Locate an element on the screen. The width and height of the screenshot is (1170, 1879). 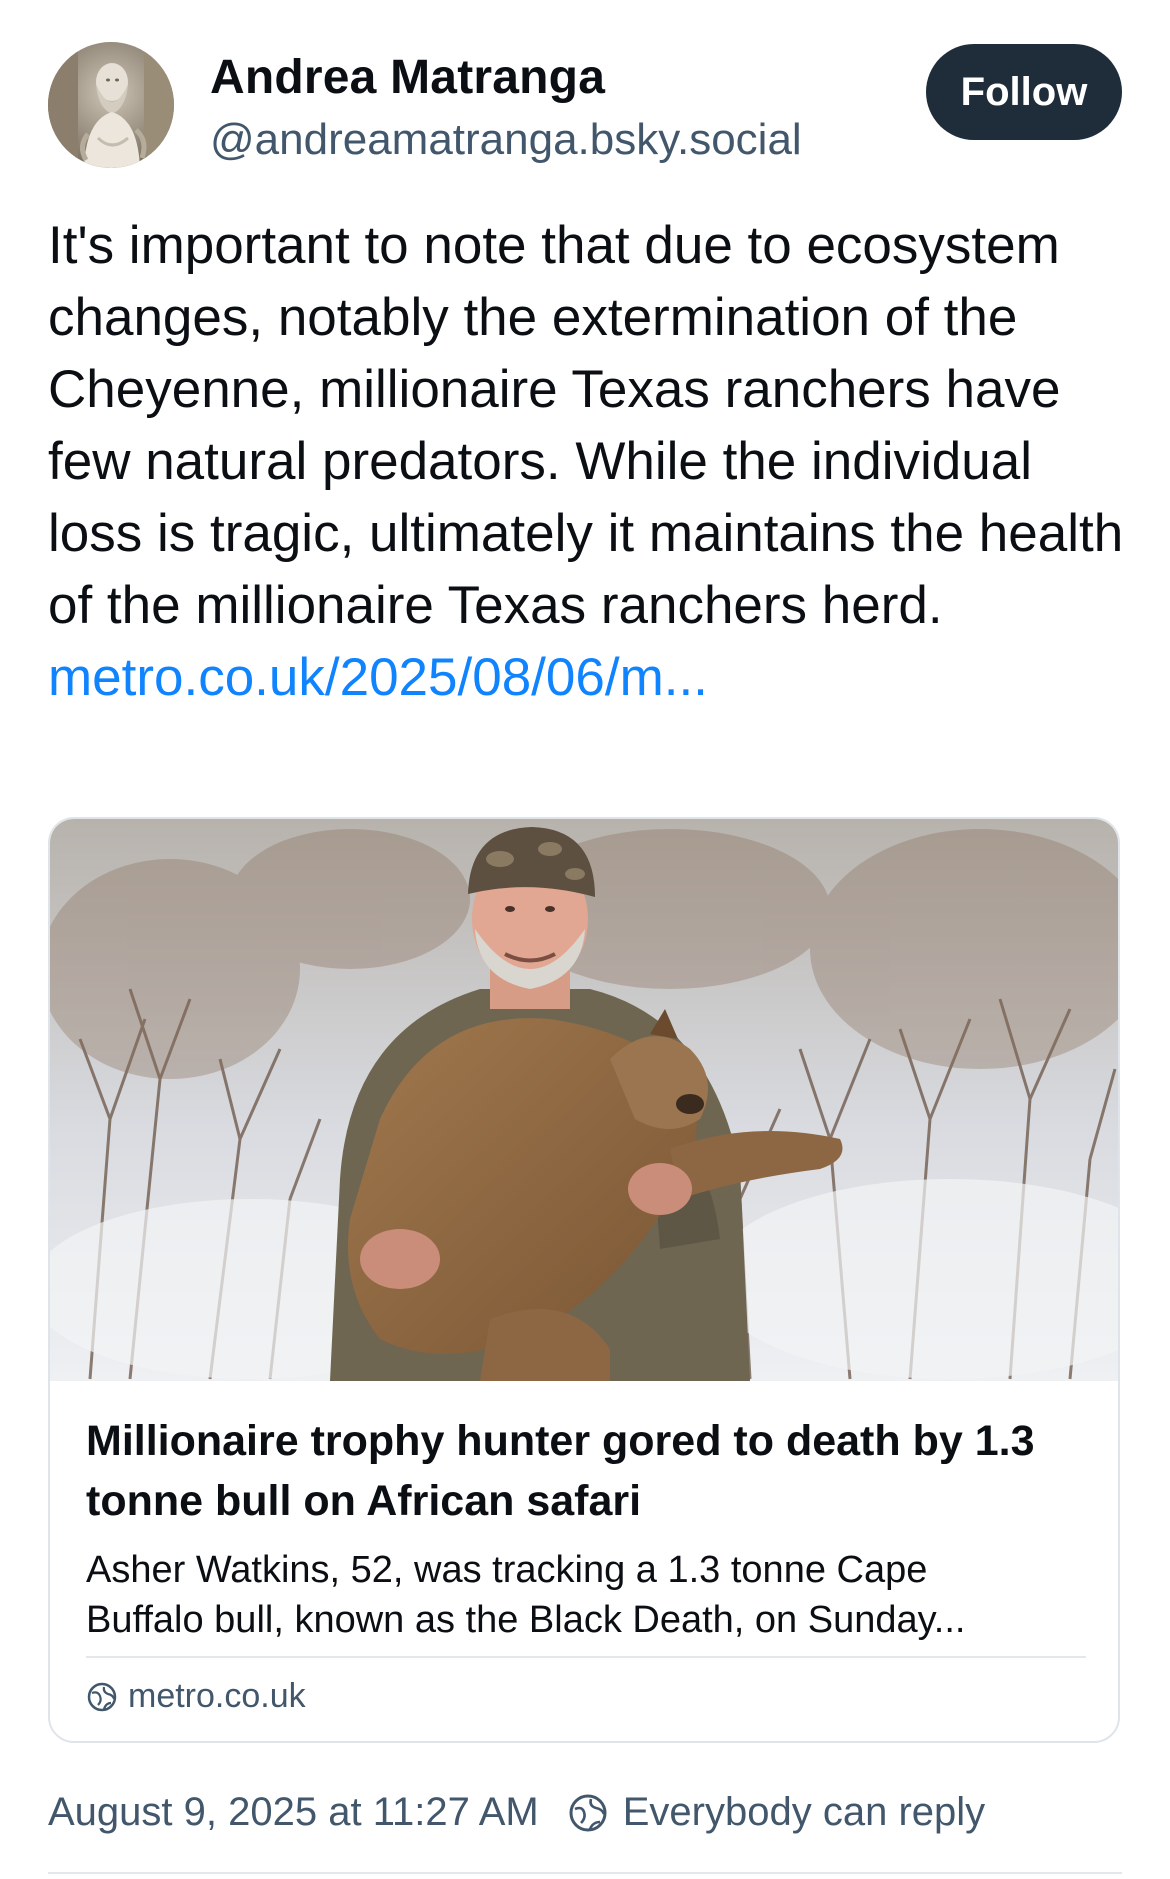
follow-button: Follow is located at coordinates (1024, 92).